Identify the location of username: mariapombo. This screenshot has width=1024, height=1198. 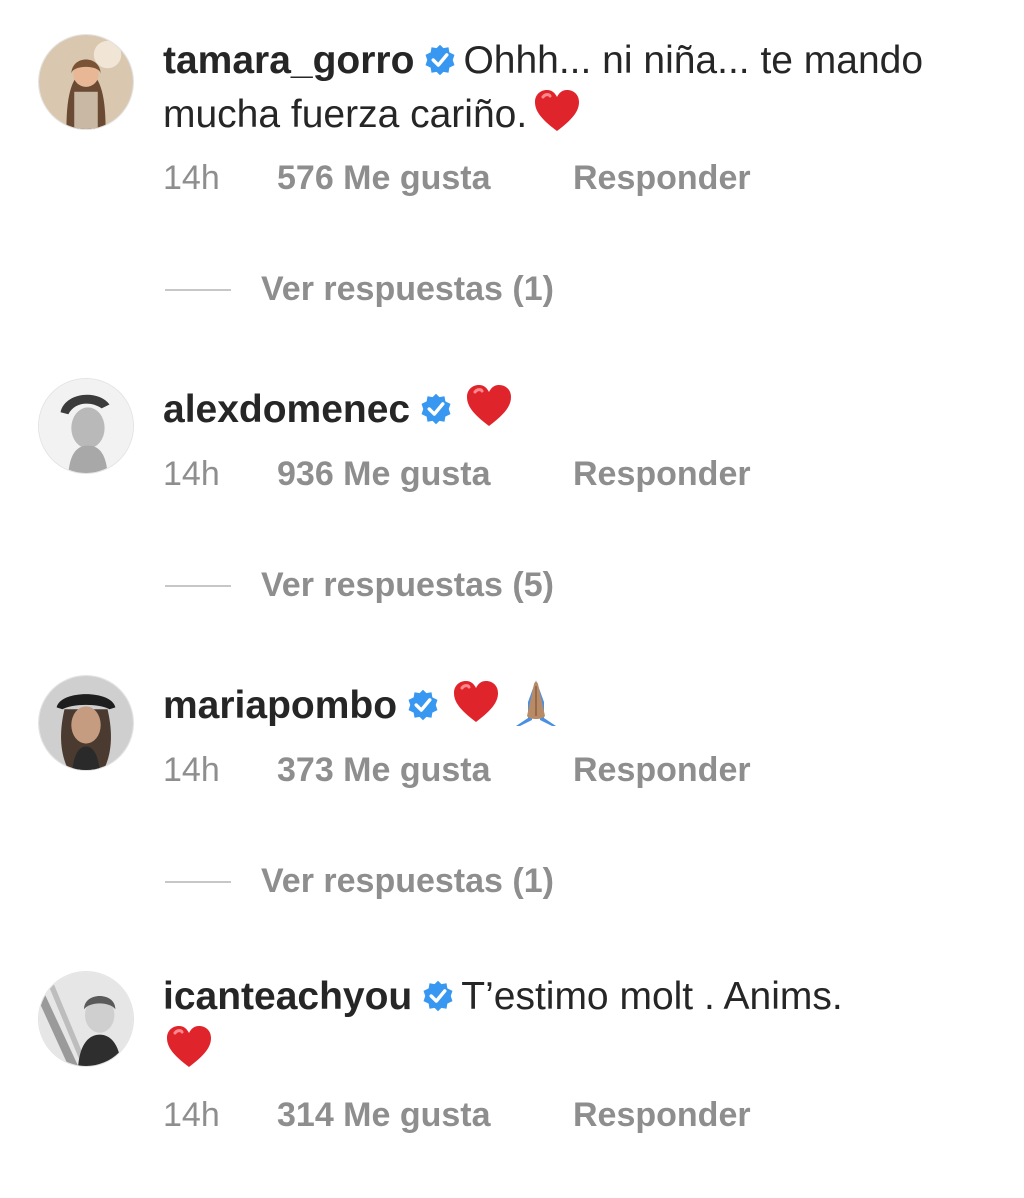
(280, 705).